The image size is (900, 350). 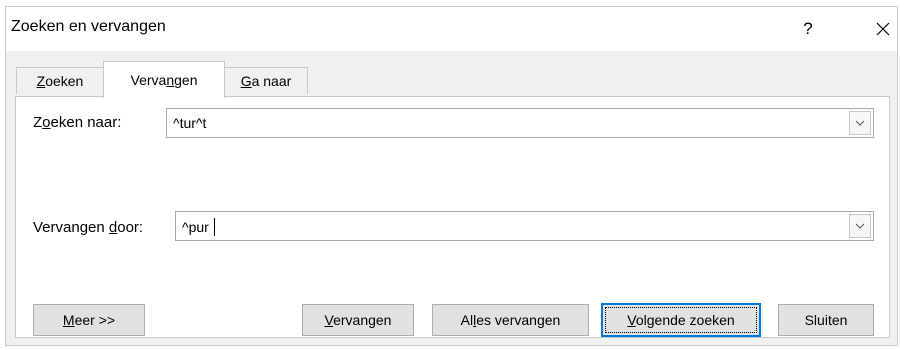 I want to click on dialog-title: Zoeken en vervangen, so click(x=88, y=26).